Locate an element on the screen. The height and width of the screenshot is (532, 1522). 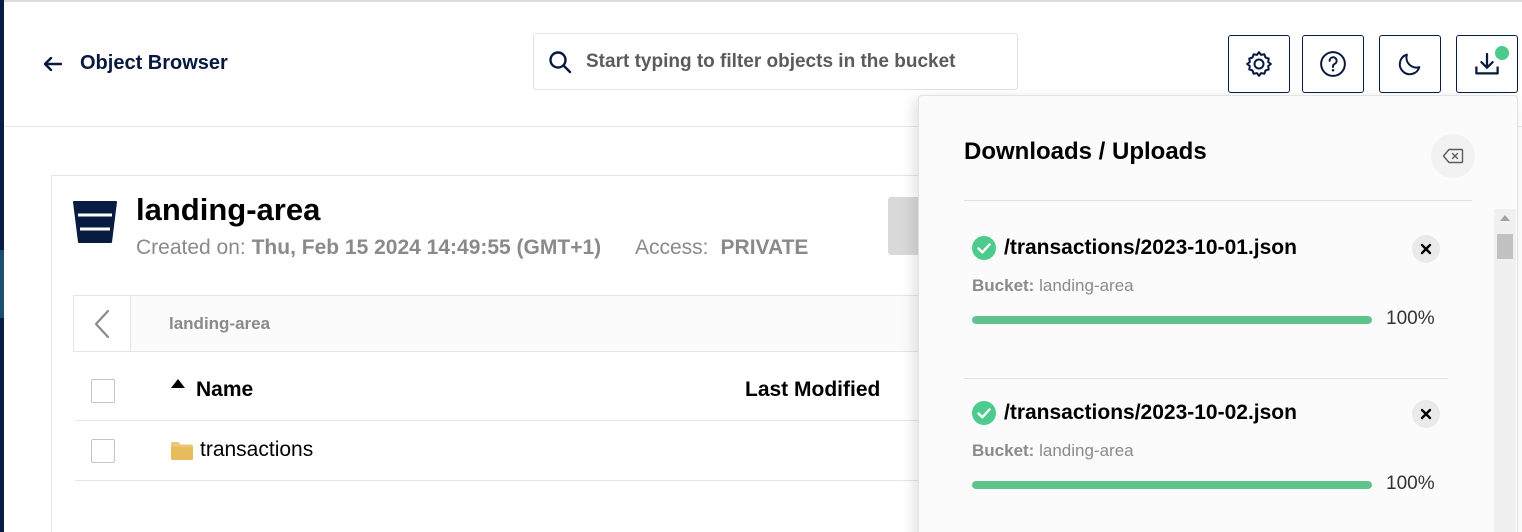
clear-backspace-icon is located at coordinates (1453, 156).